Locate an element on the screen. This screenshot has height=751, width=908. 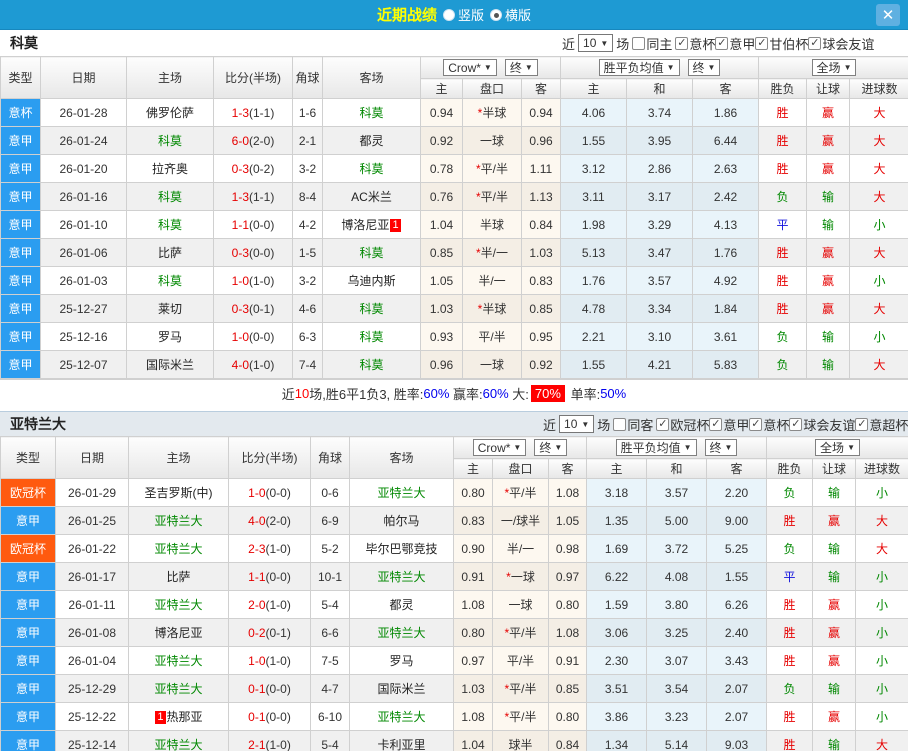
team-label: 毕尔巴鄂竞技 is located at coordinates (401, 549).